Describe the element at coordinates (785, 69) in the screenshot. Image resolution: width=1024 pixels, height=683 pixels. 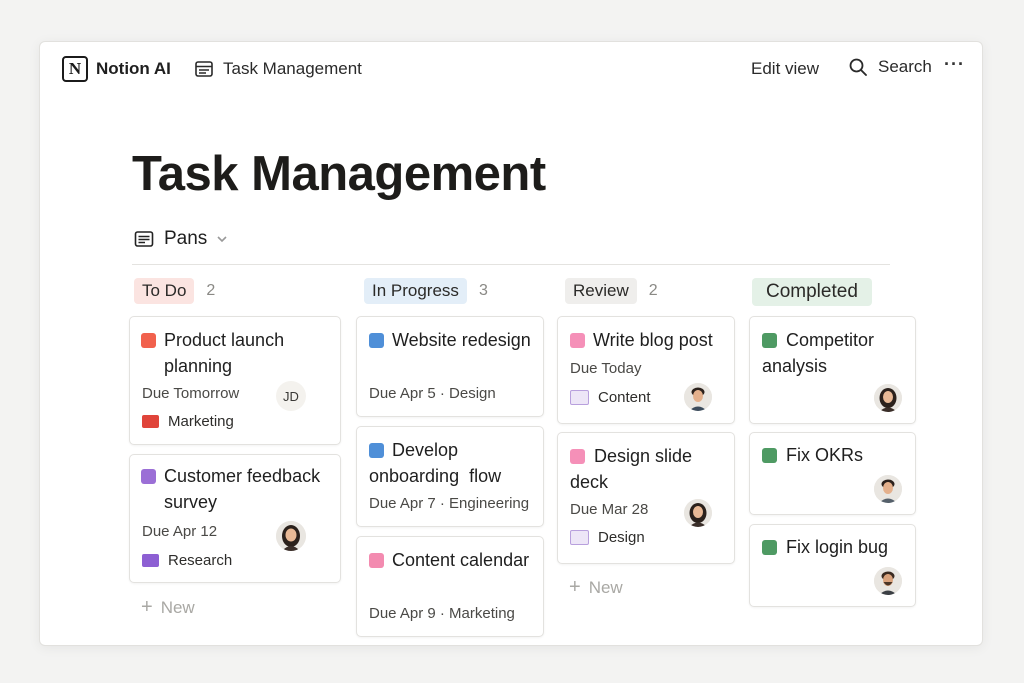
I see `edit-view-button: Edit view` at that location.